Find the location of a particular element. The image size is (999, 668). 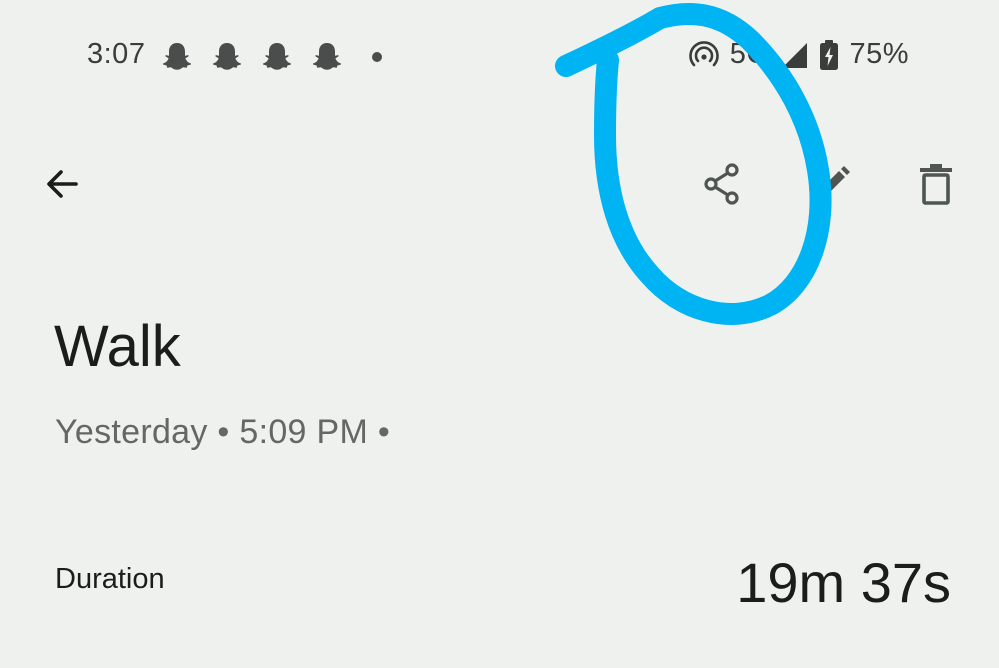

duration-value: 19m 37s is located at coordinates (843, 582).